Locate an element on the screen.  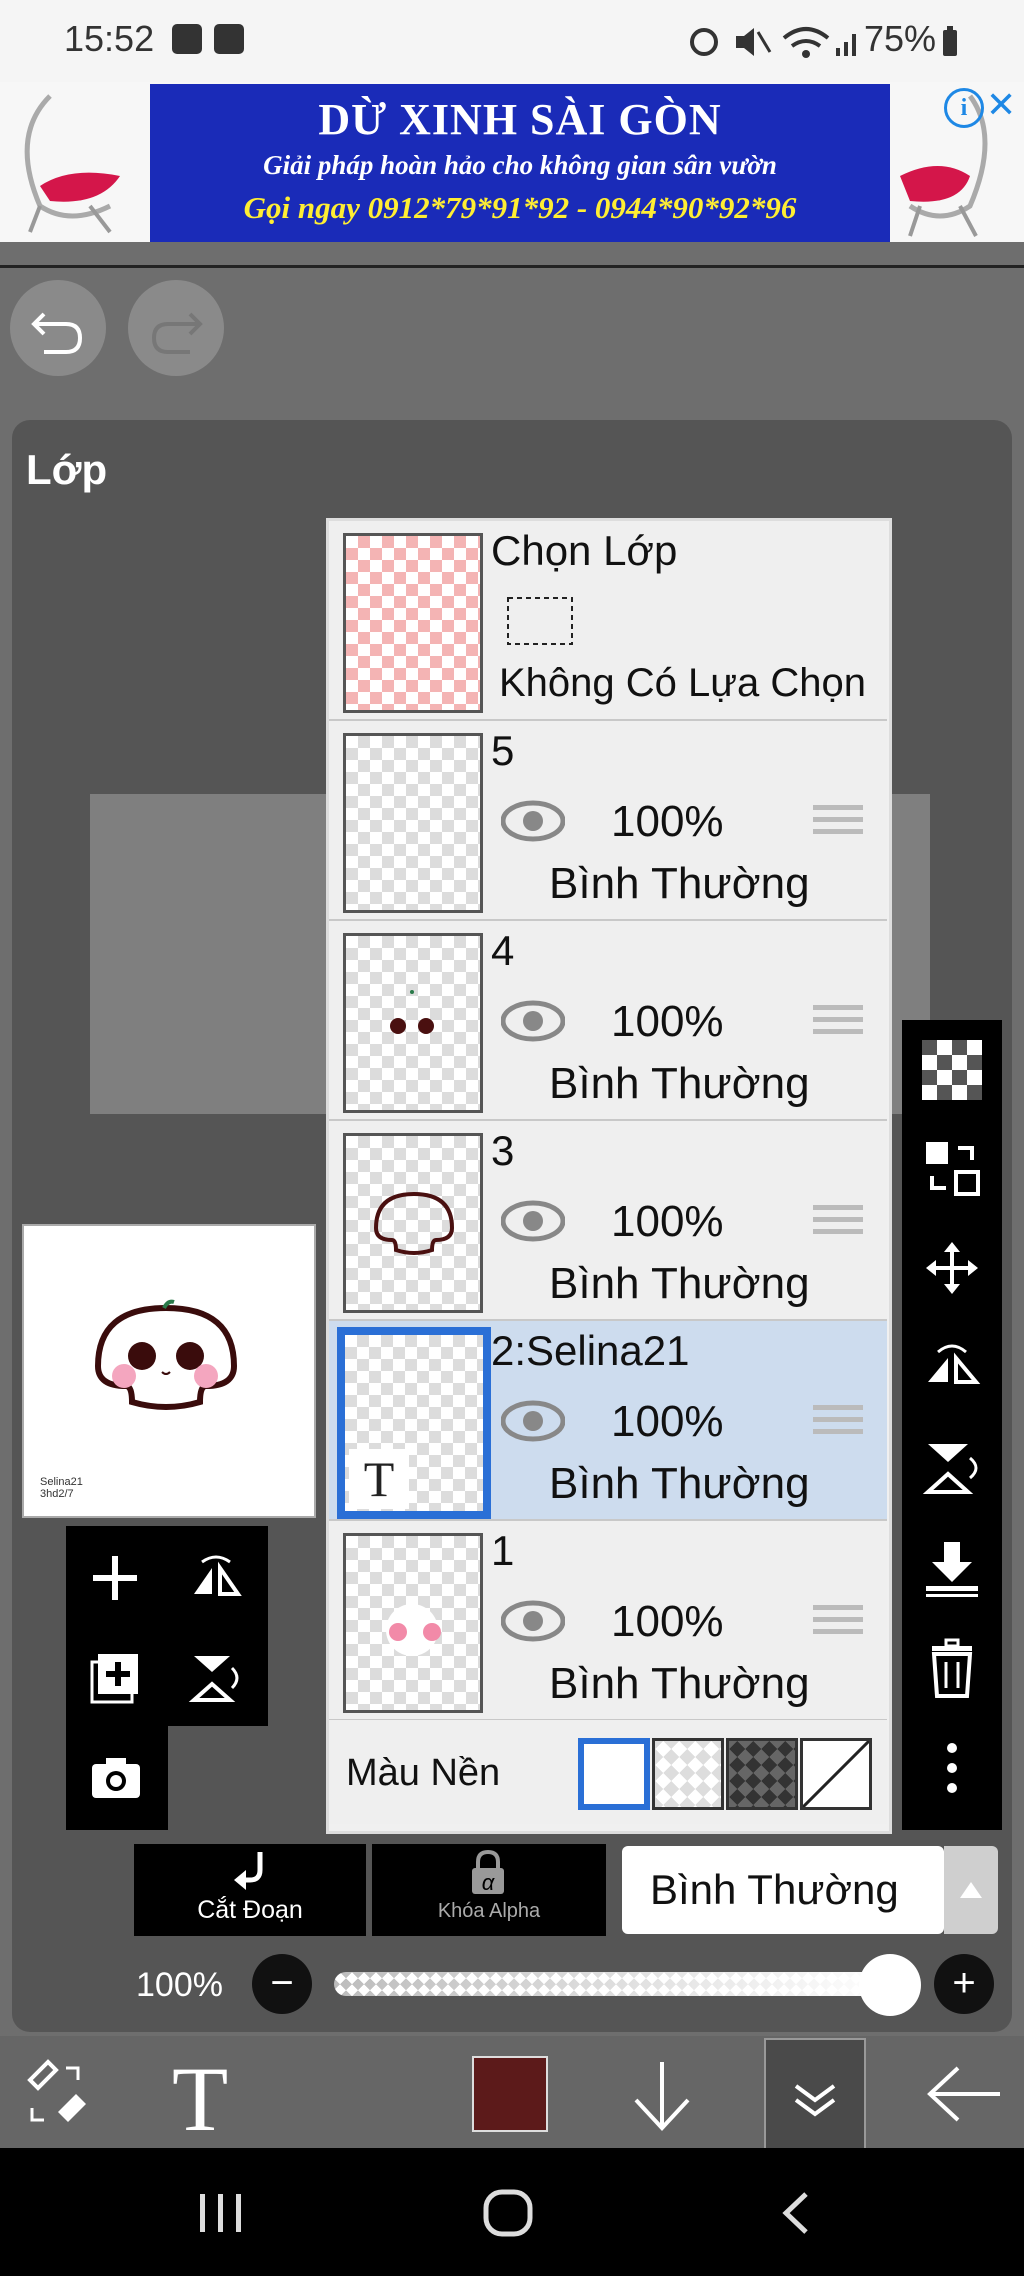
collapse-panel-button is located at coordinates (815, 2095).